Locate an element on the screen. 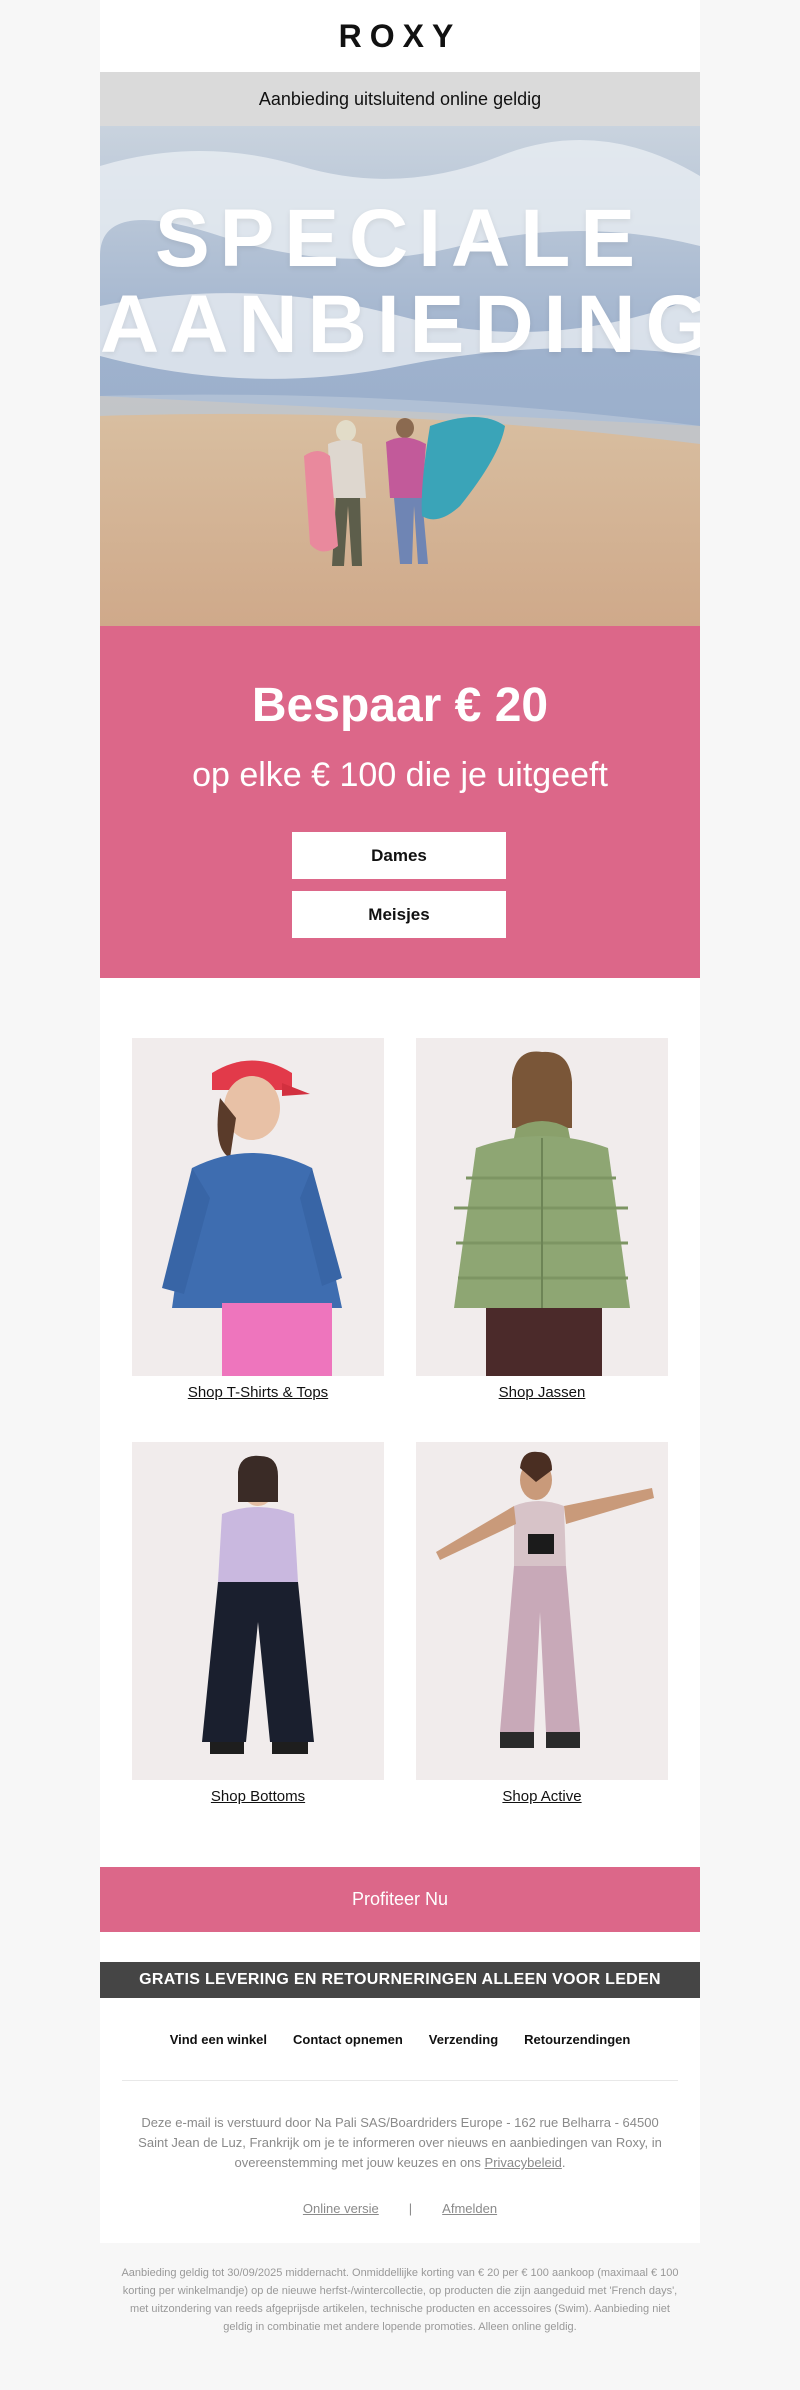  product-link-tops: Shop T-Shirts & Tops is located at coordinates (258, 1392).